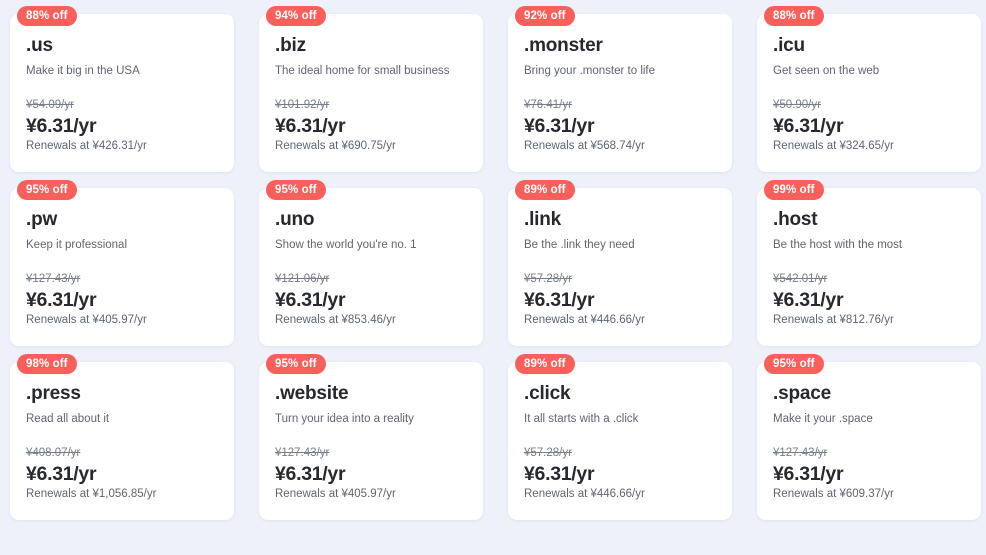 The image size is (986, 555). What do you see at coordinates (547, 393) in the screenshot?
I see `domain-extension-name: .click` at bounding box center [547, 393].